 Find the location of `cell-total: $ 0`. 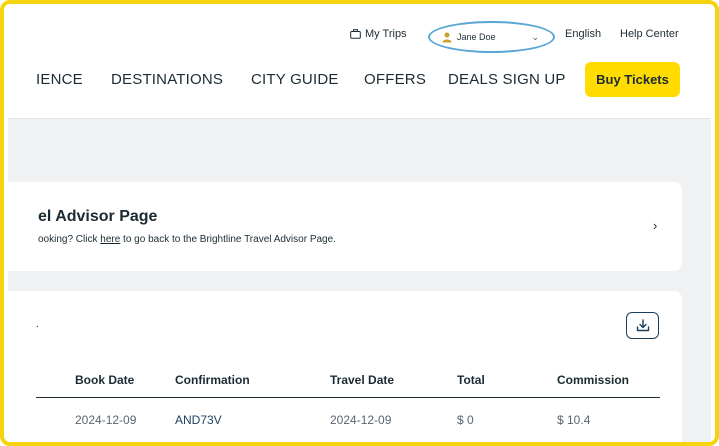

cell-total: $ 0 is located at coordinates (465, 420).